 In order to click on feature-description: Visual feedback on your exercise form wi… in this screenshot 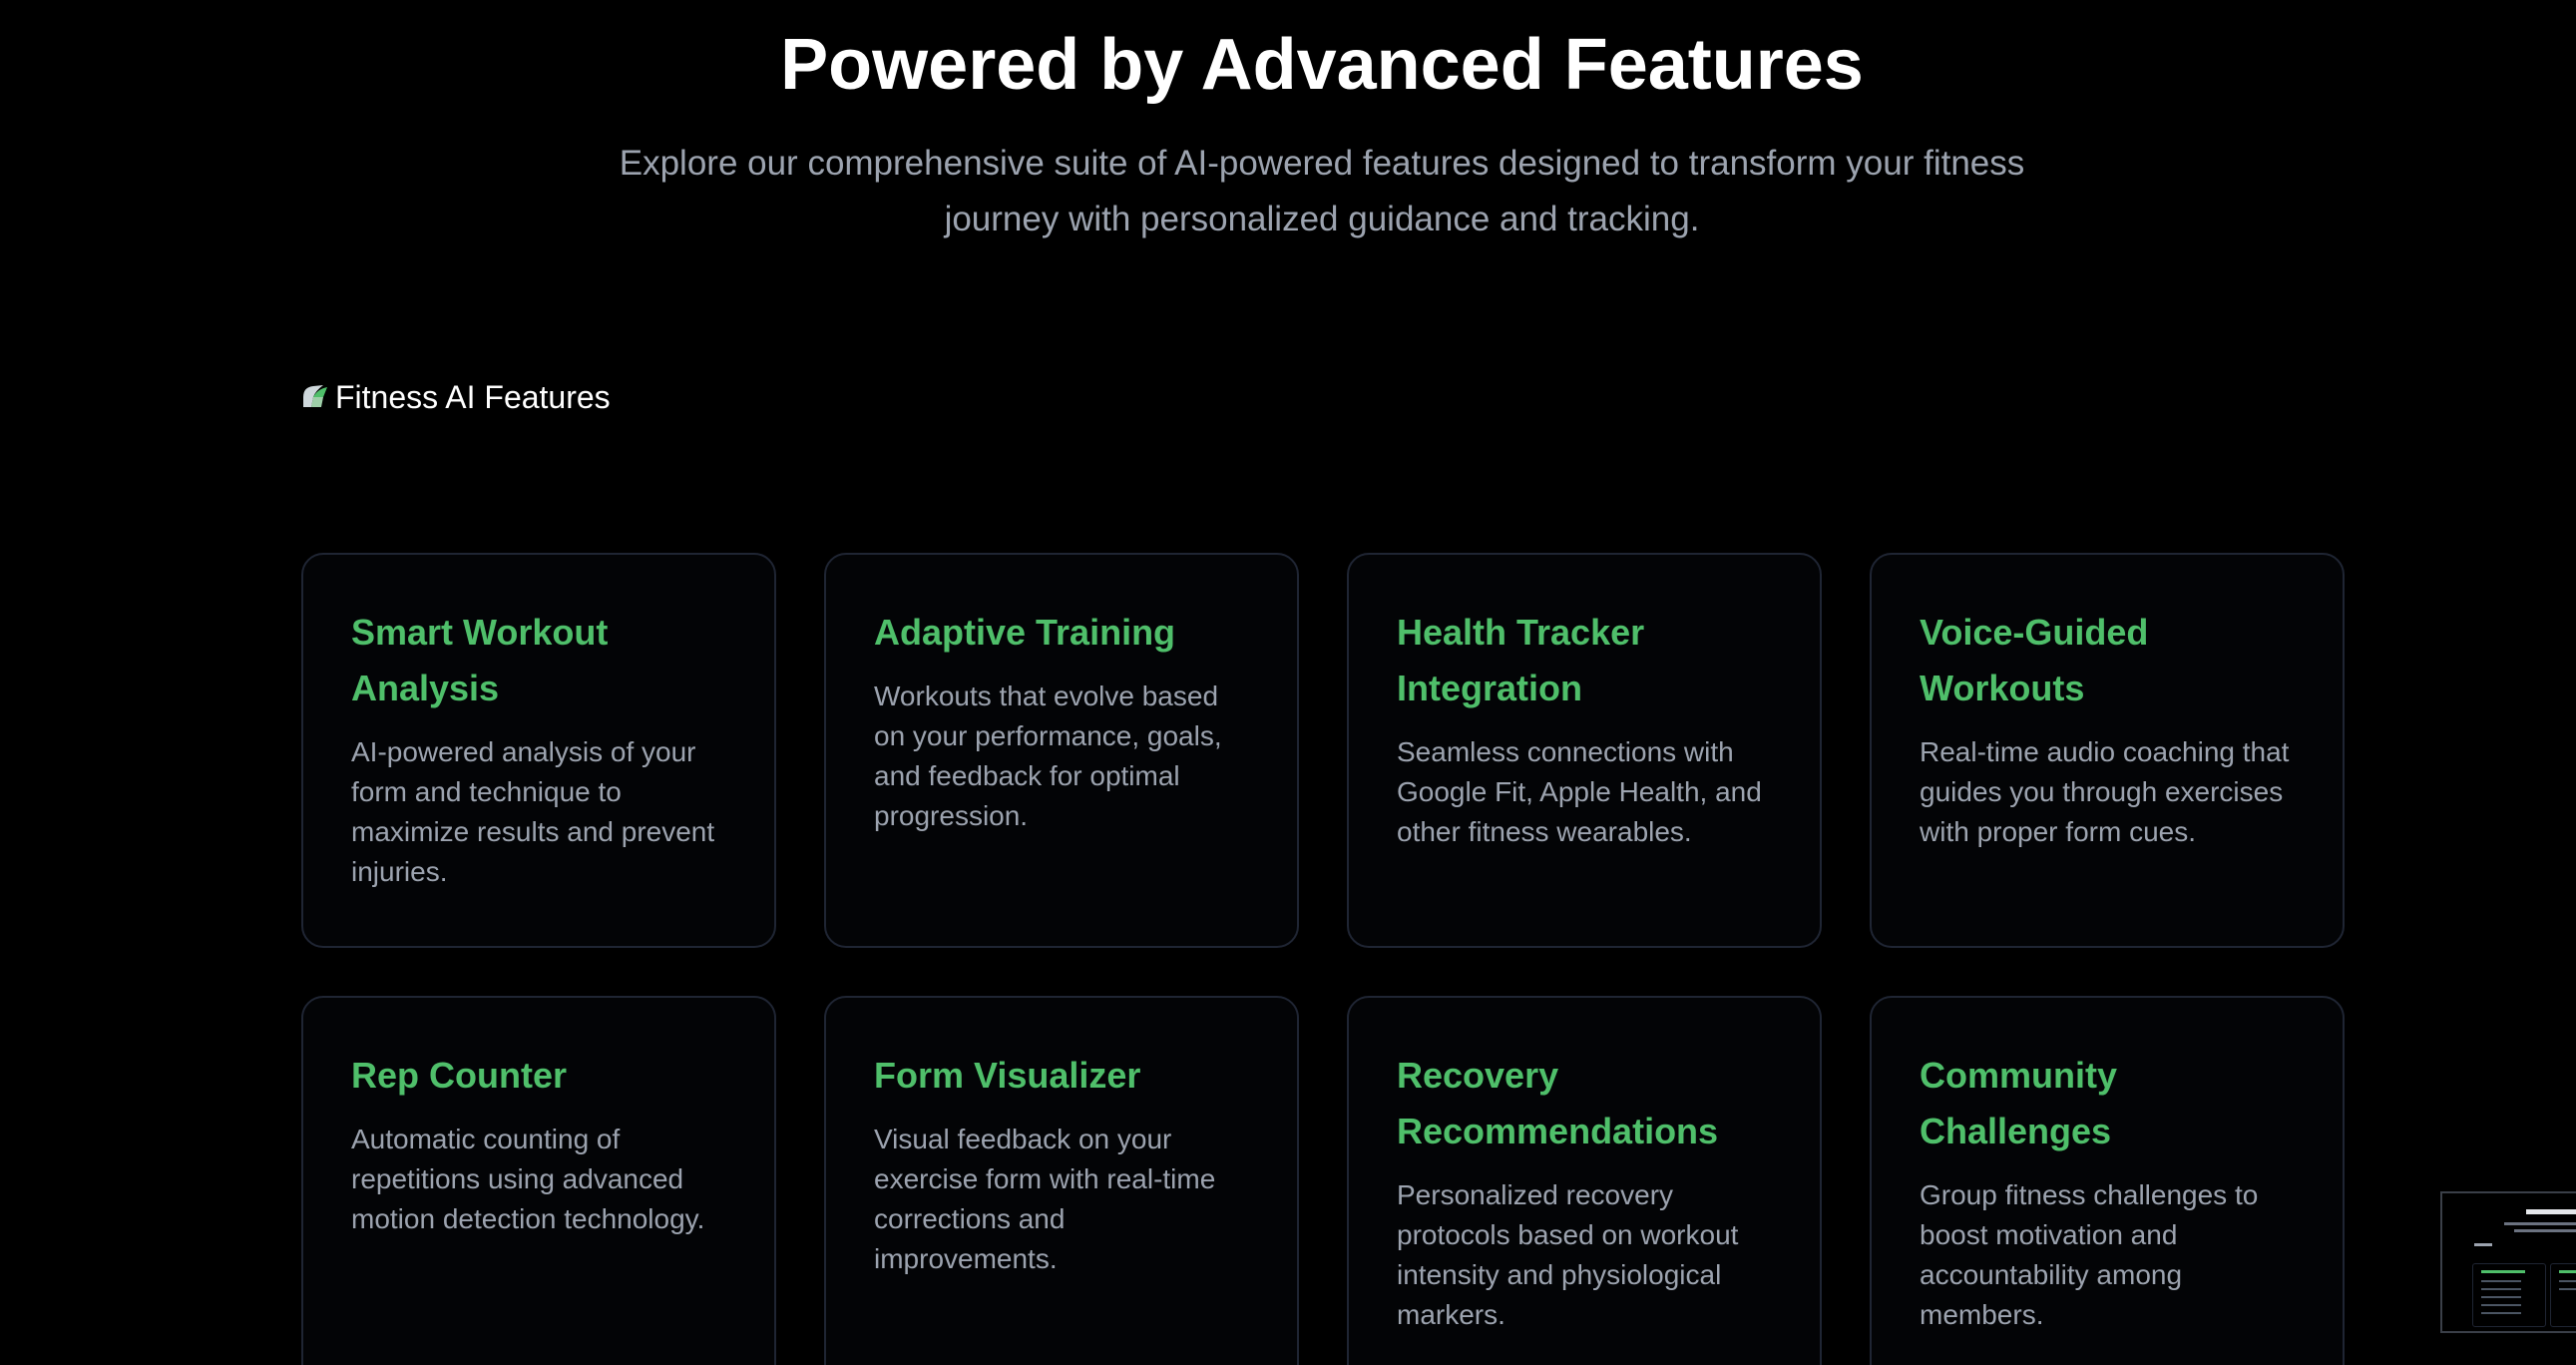, I will do `click(1045, 1199)`.